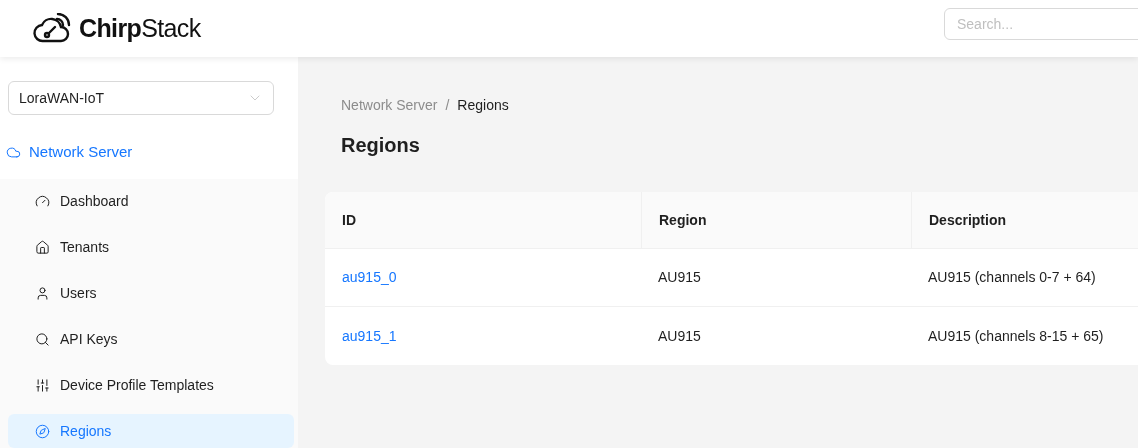 The image size is (1138, 448). I want to click on menu-item: Regions, so click(151, 431).